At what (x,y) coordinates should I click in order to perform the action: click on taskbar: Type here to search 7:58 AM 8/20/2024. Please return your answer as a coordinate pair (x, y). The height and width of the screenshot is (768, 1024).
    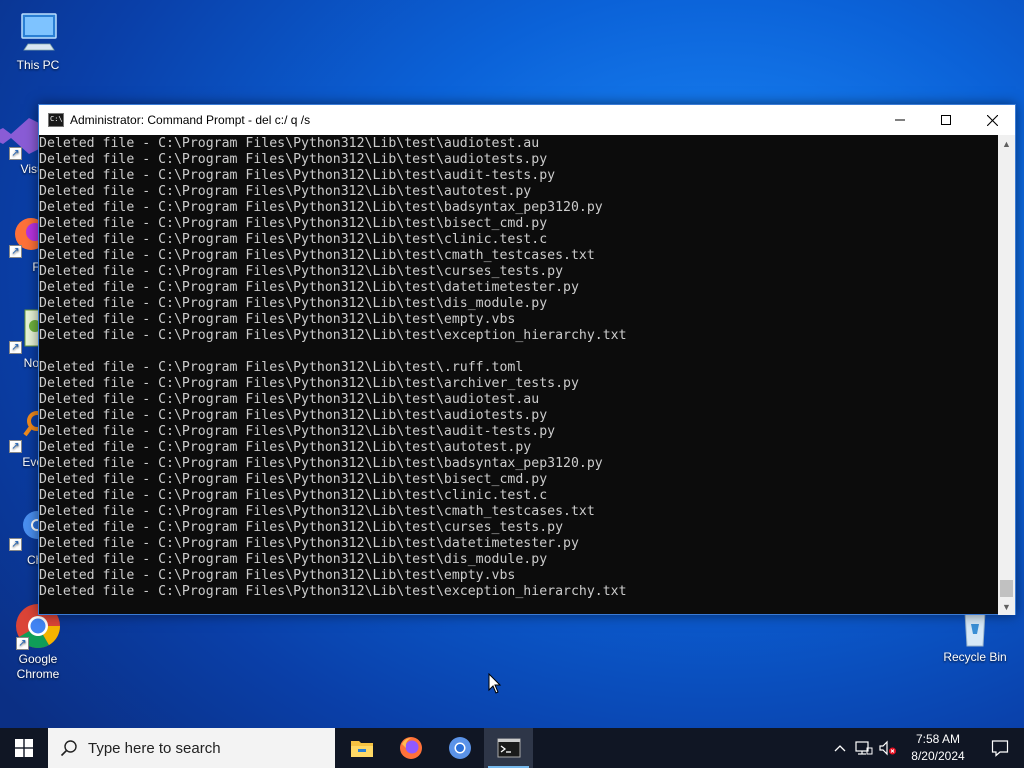
    Looking at the image, I should click on (512, 748).